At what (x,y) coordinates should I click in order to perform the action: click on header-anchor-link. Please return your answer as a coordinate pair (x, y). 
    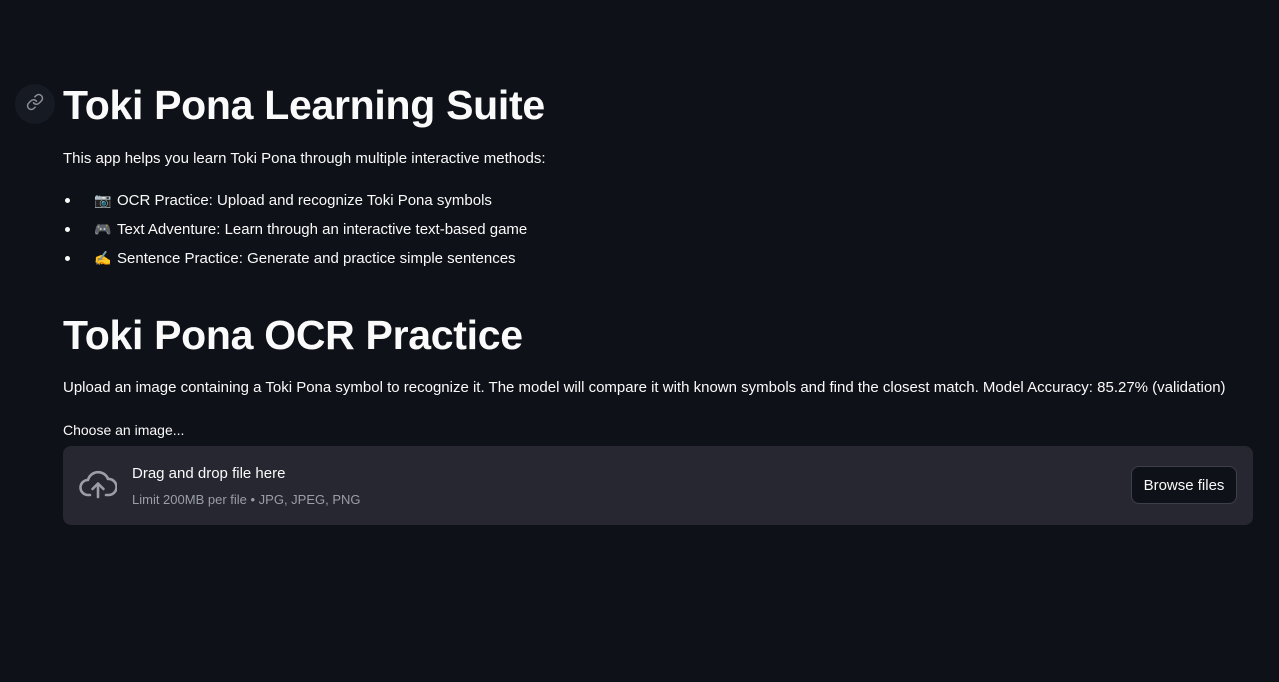
    Looking at the image, I should click on (35, 104).